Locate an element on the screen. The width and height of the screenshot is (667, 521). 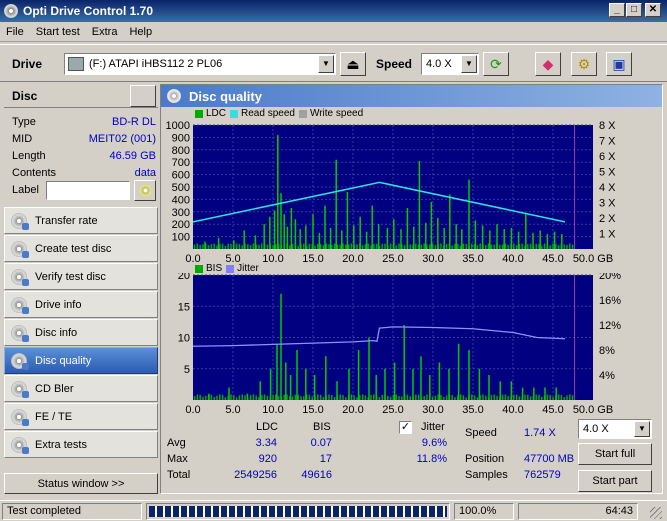
disc-label-button is located at coordinates (145, 190).